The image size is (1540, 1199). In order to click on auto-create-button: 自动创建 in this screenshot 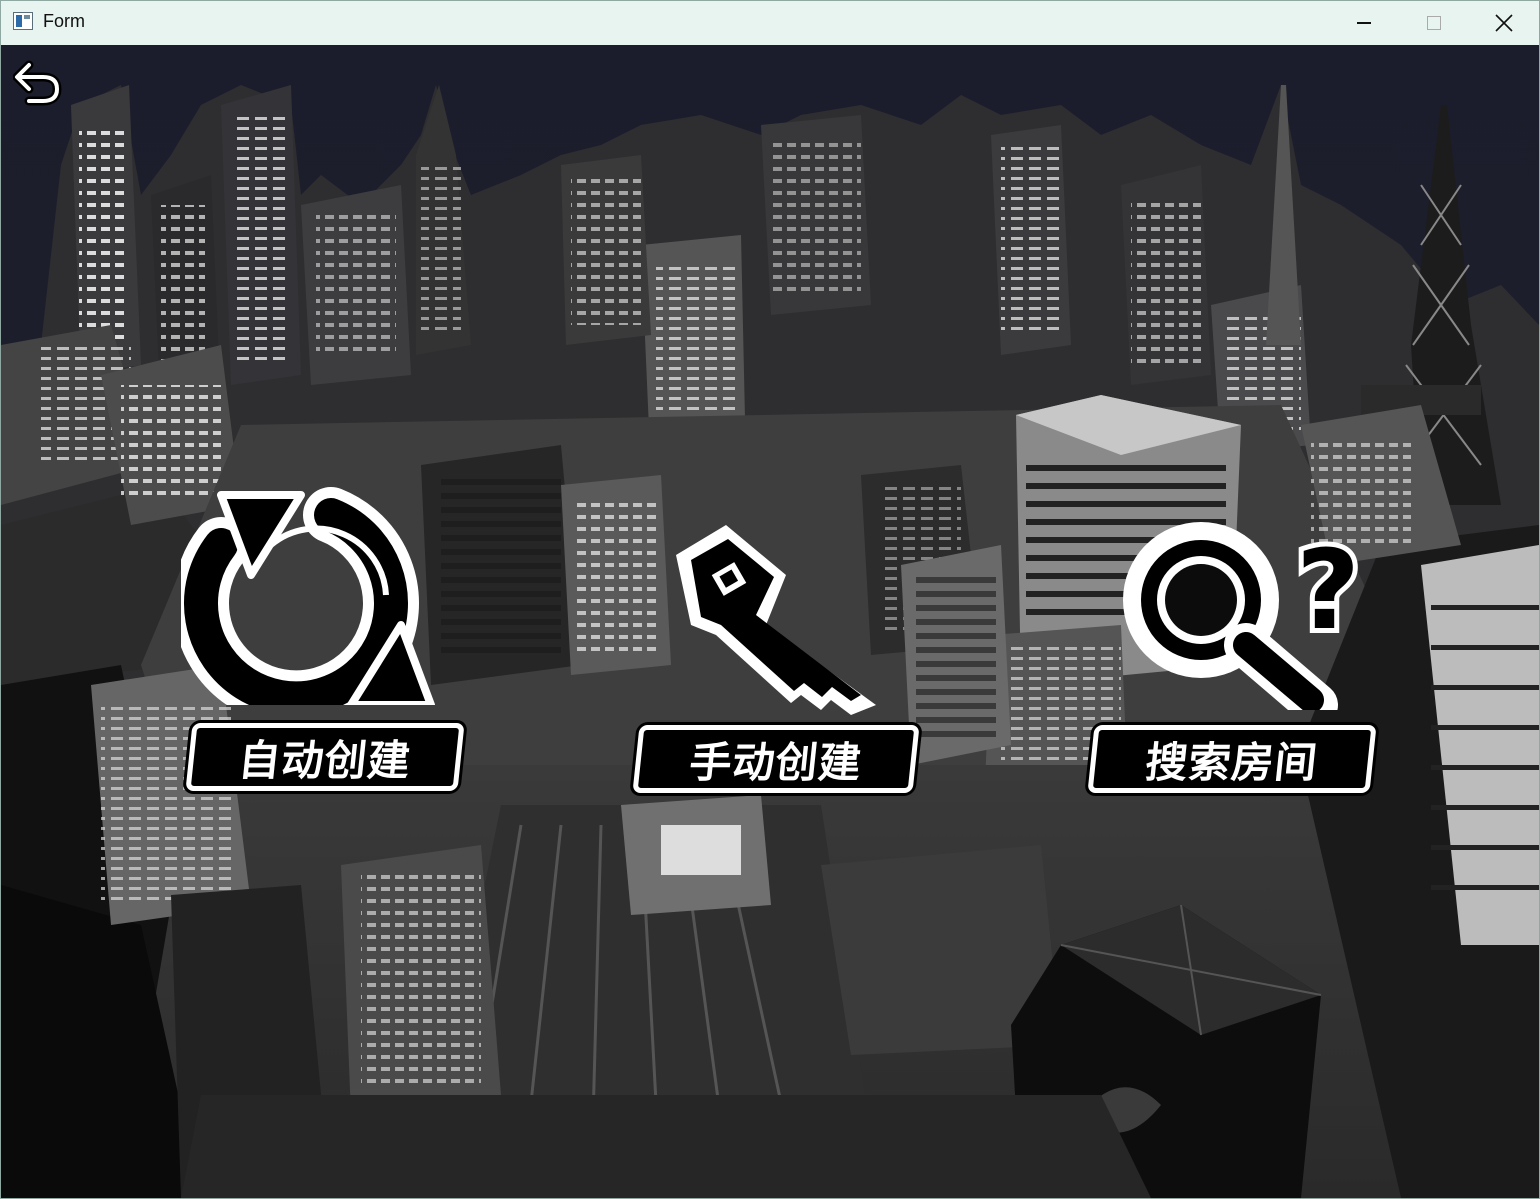, I will do `click(326, 633)`.